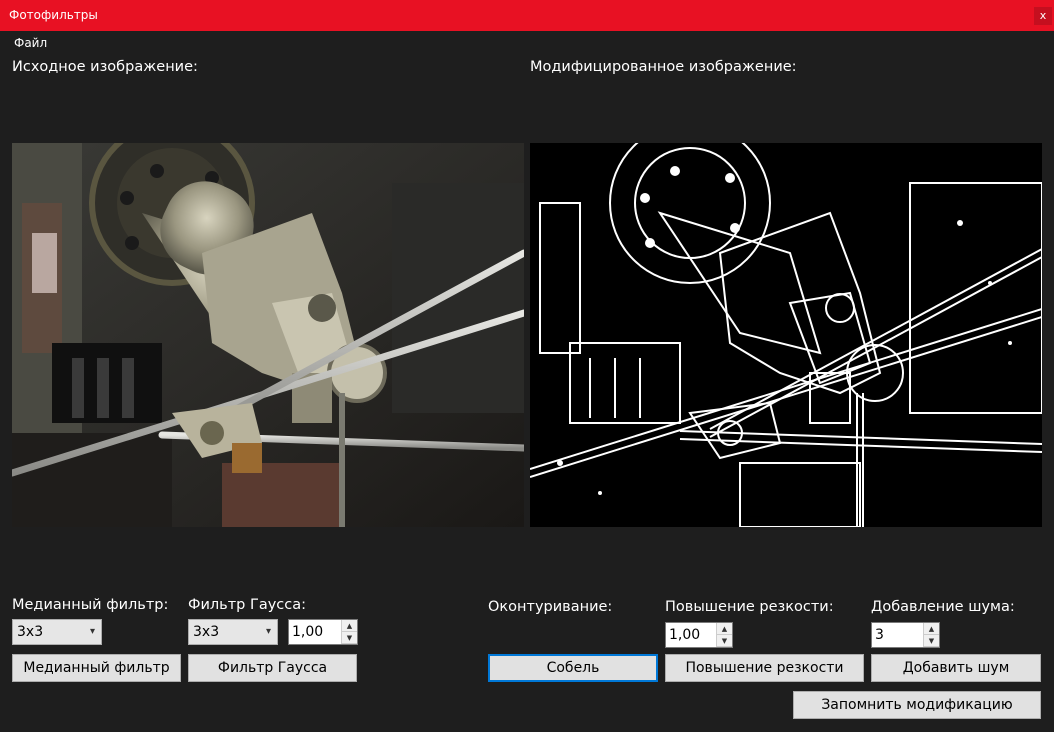 The height and width of the screenshot is (732, 1054). I want to click on sharpen-stepper: 1,00 ▲ ▼, so click(699, 635).